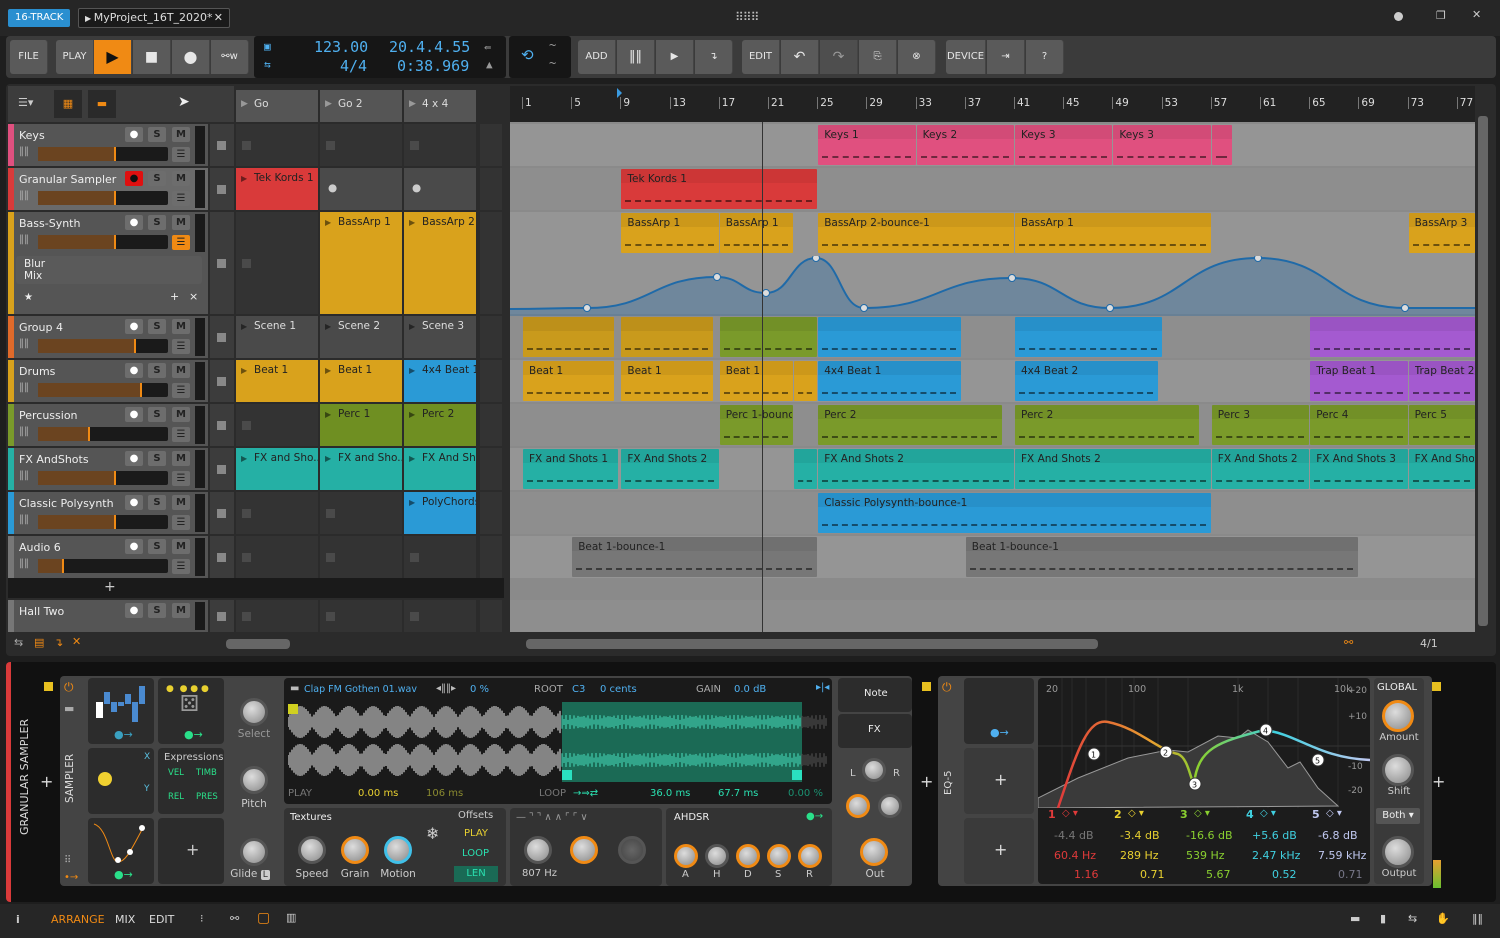  Describe the element at coordinates (277, 189) in the screenshot. I see `launcher-clip: Tek Kords 1` at that location.